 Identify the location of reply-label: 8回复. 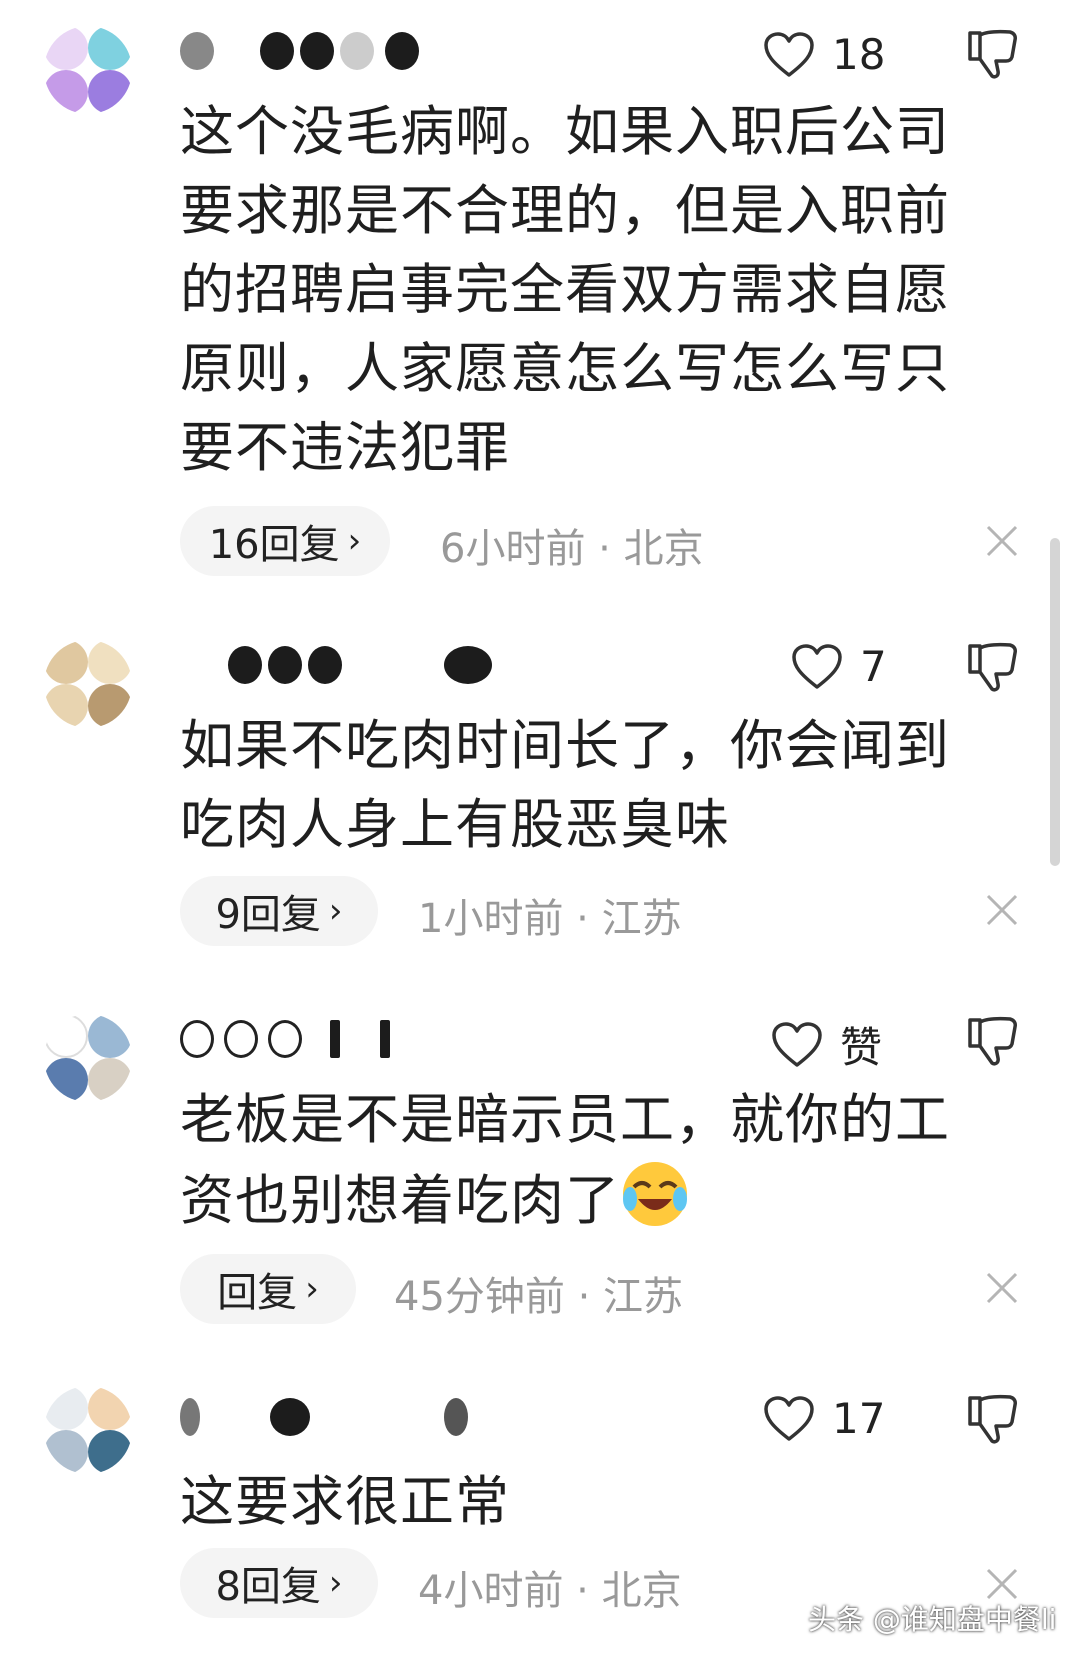
(268, 1587).